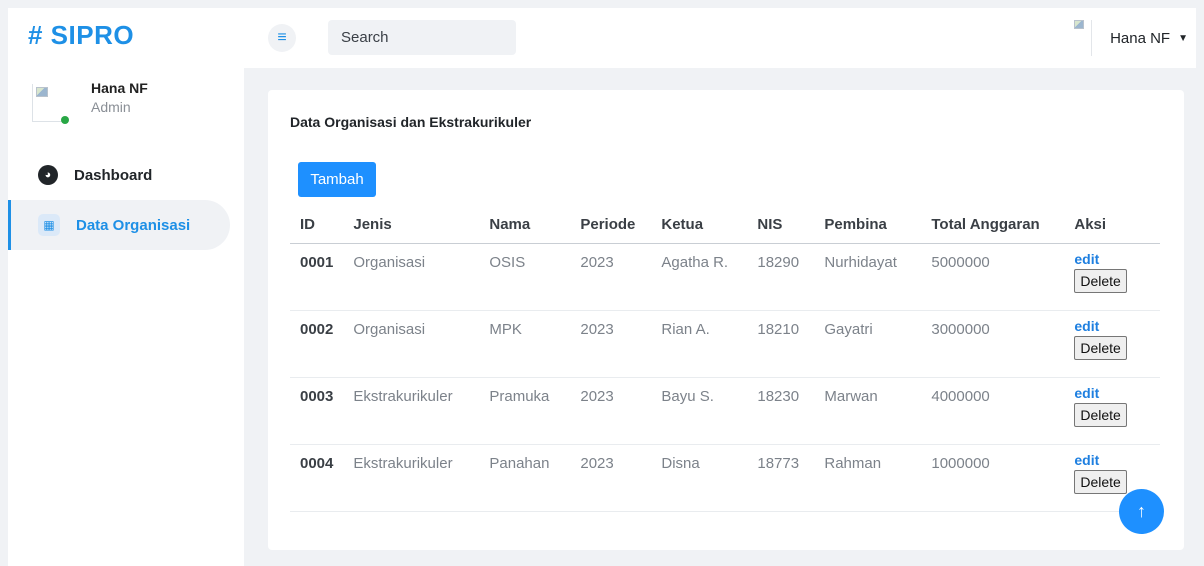 The height and width of the screenshot is (566, 1204). I want to click on arrow-up-icon: ↑, so click(1141, 511).